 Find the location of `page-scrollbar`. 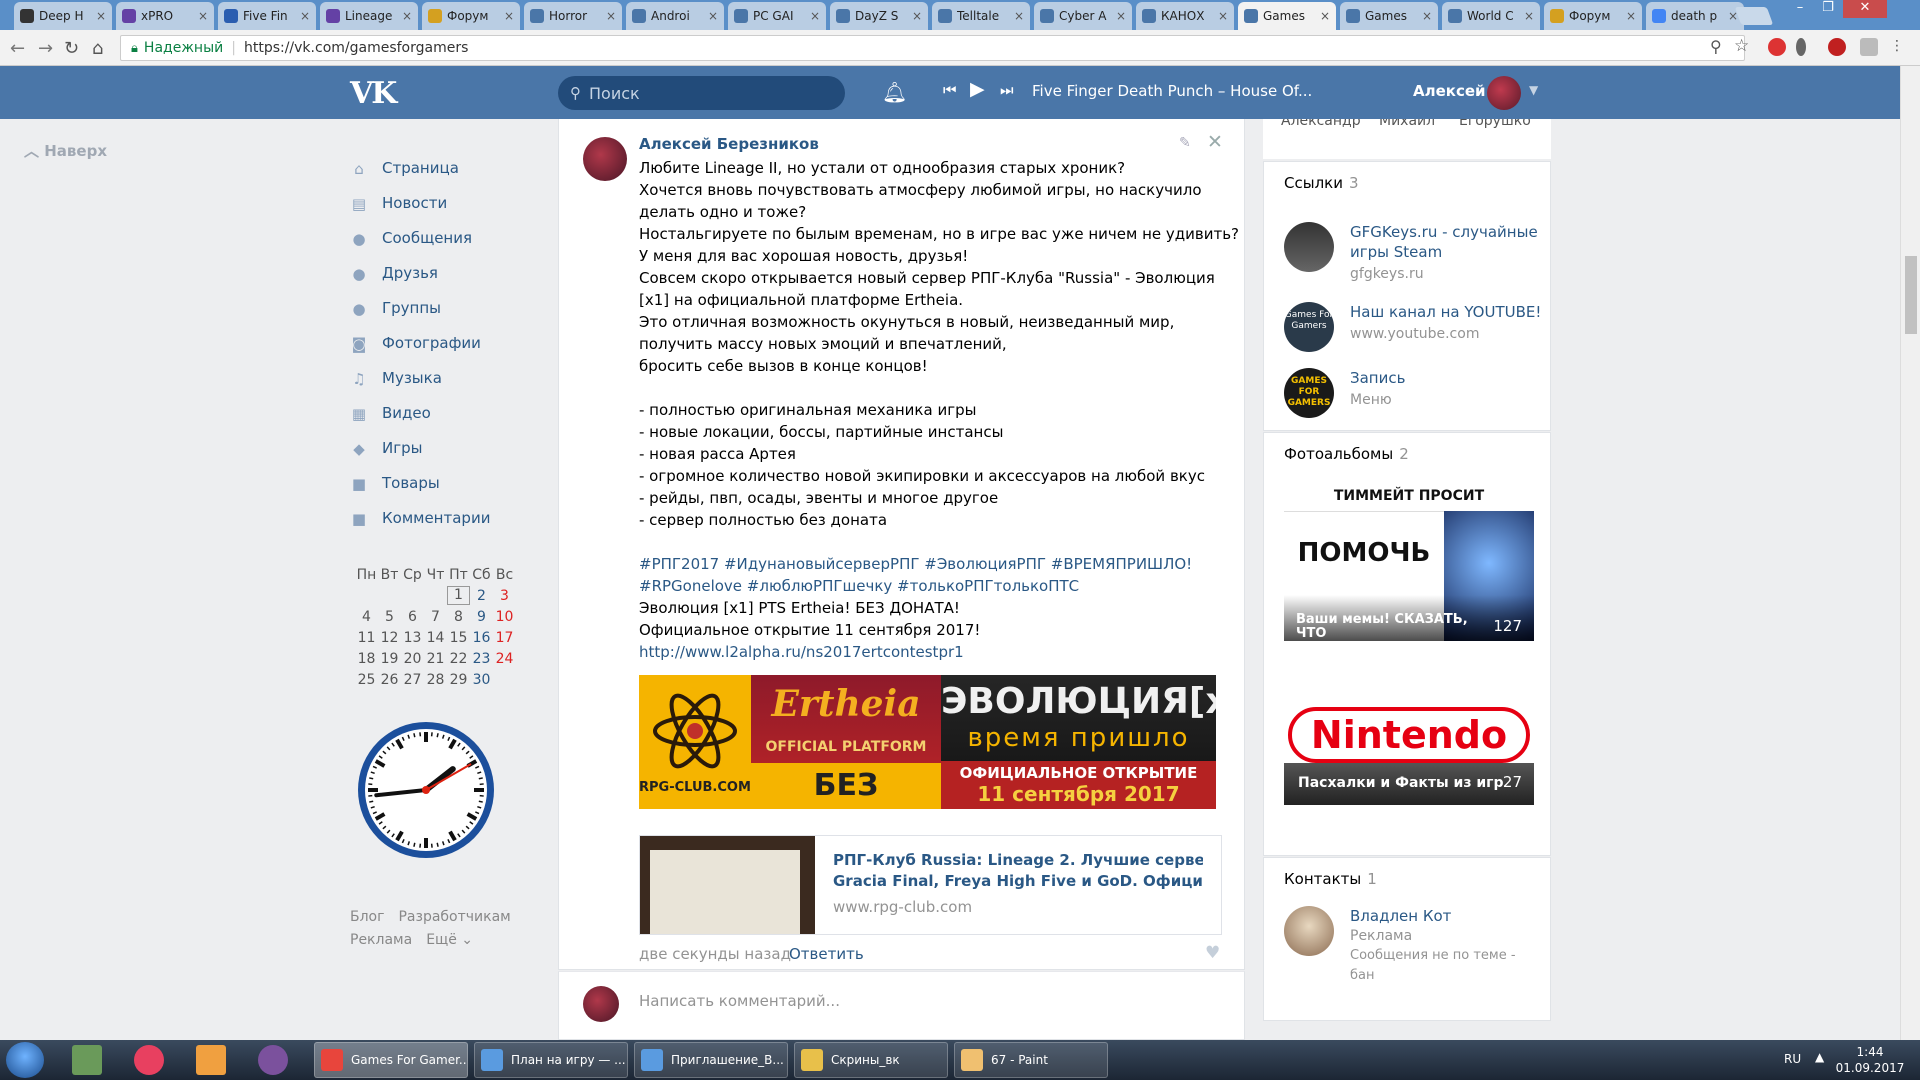

page-scrollbar is located at coordinates (1910, 553).